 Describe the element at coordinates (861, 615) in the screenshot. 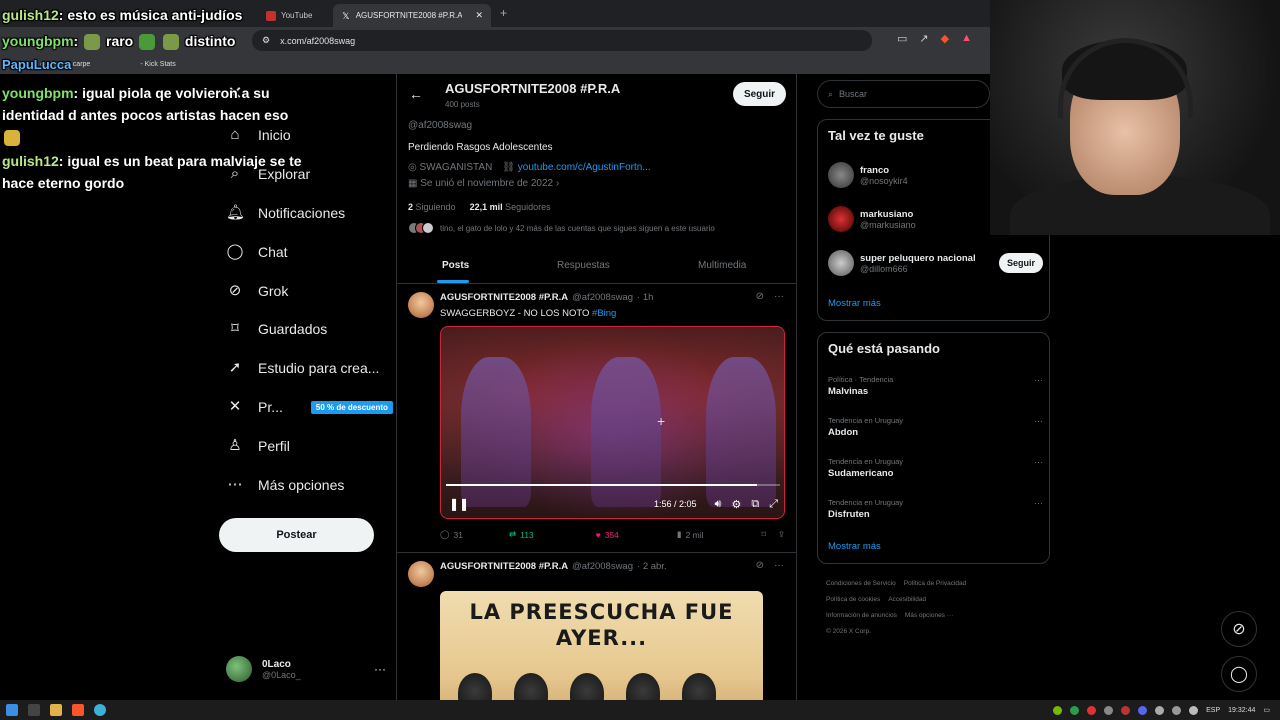

I see `footer-link: Información de anuncios` at that location.